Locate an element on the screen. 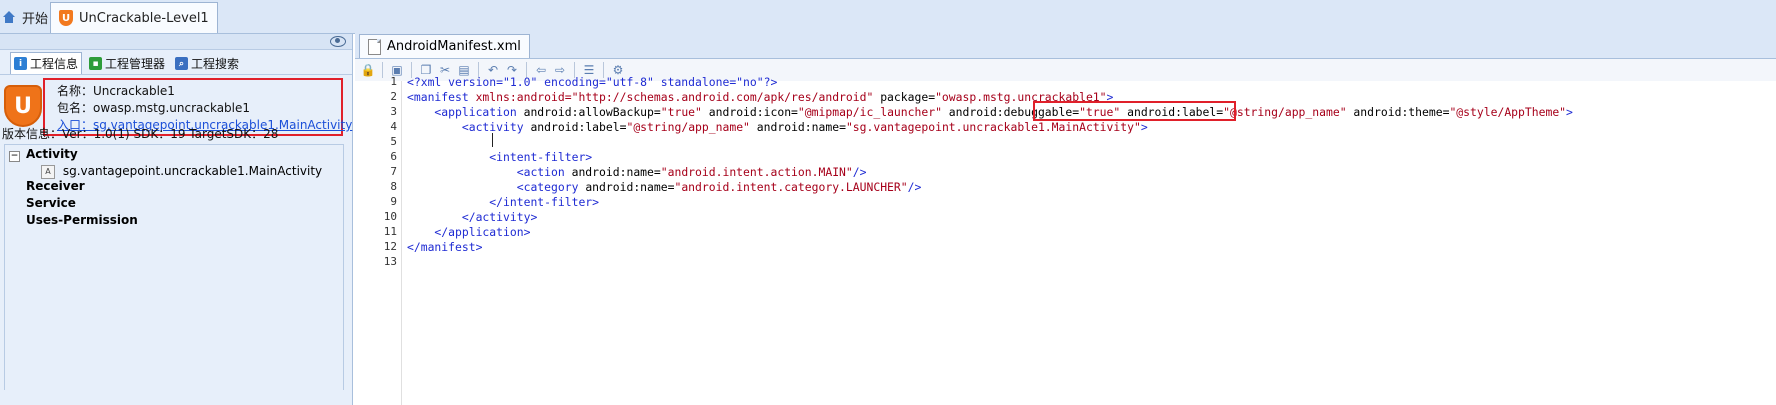 Image resolution: width=1776 pixels, height=405 pixels. code-token: "true" is located at coordinates (681, 112).